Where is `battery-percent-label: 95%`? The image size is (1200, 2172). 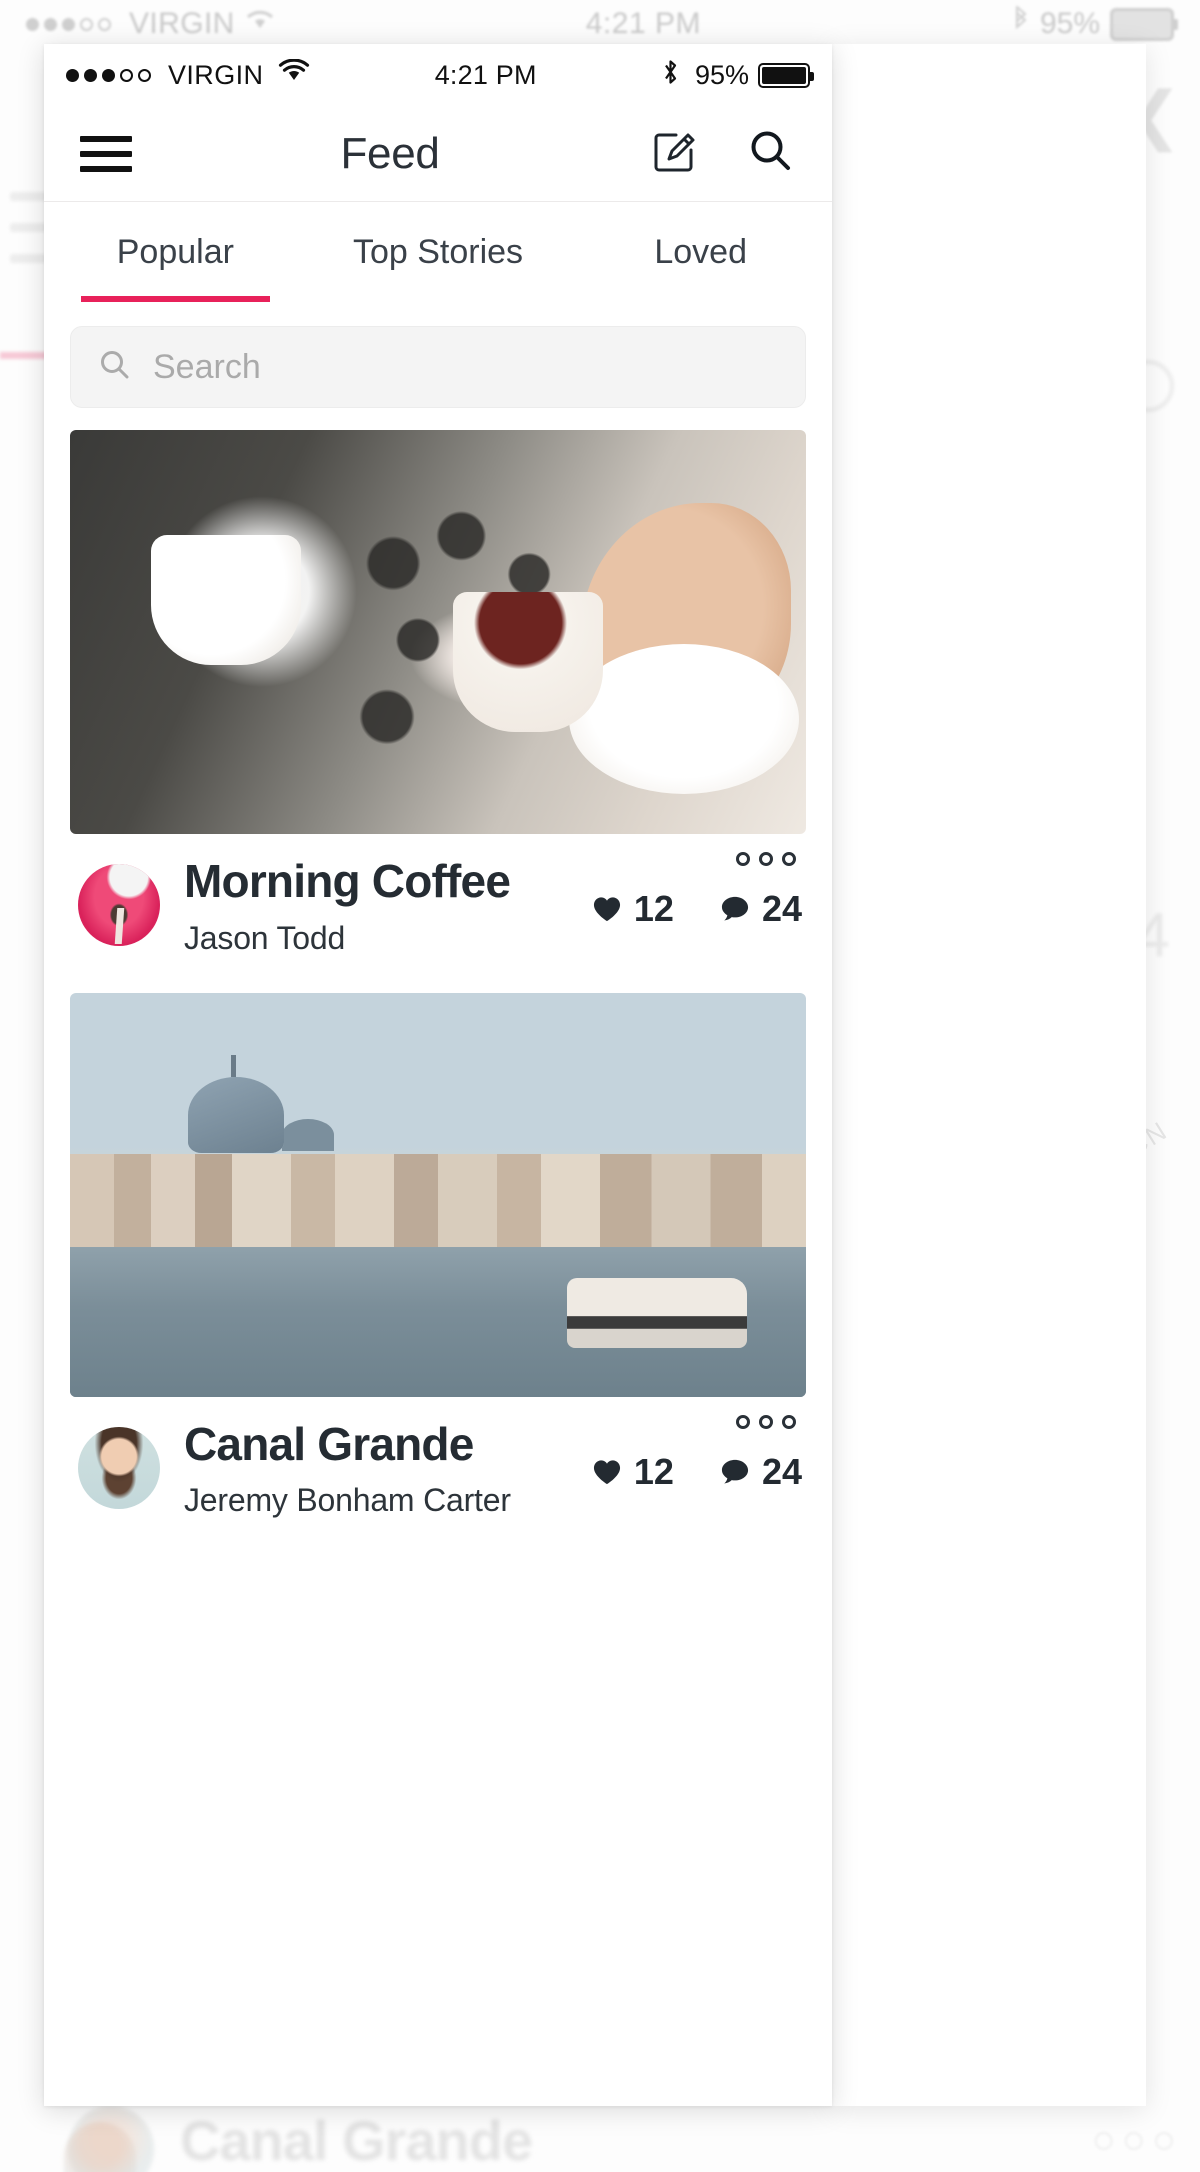 battery-percent-label: 95% is located at coordinates (721, 74).